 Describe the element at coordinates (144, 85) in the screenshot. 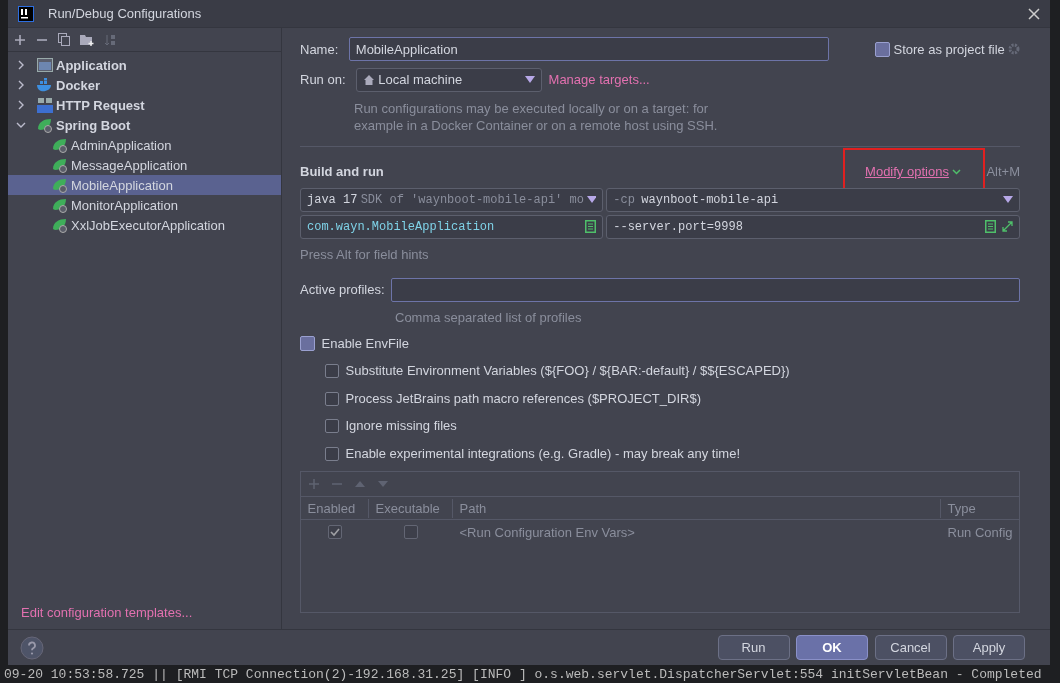

I see `tree-item: Docker` at that location.